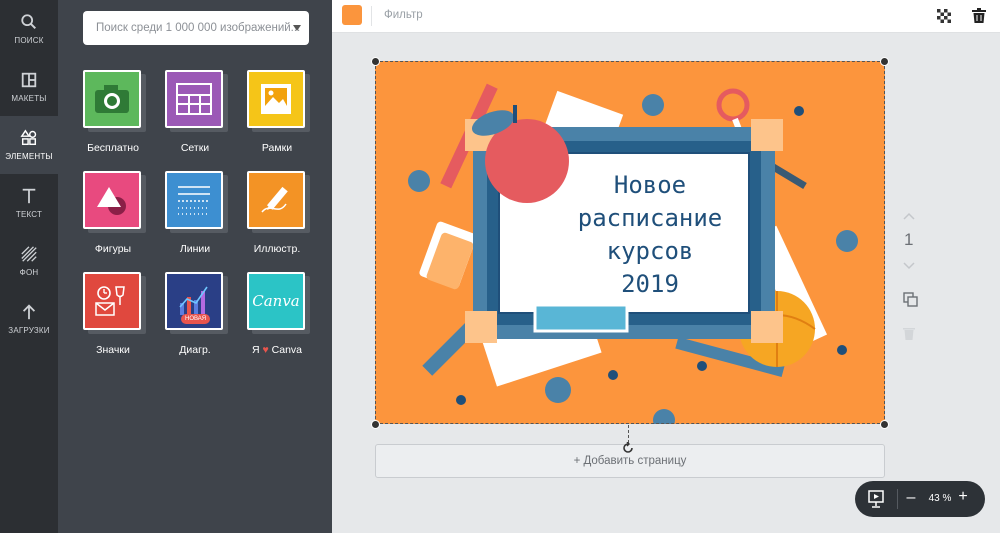 The width and height of the screenshot is (1000, 533). Describe the element at coordinates (195, 350) in the screenshot. I see `tile-label: Диагр.` at that location.